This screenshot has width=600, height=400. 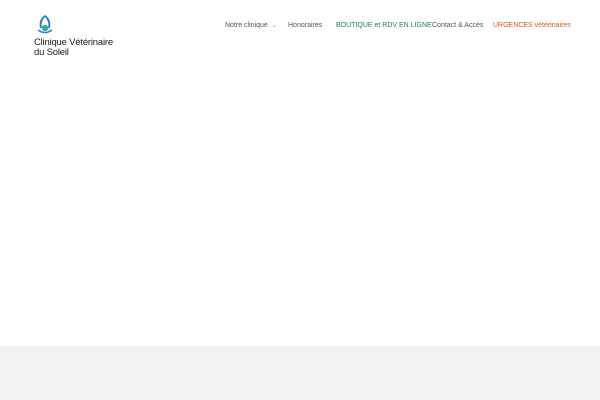 I want to click on nav-item-label: BOUTIQUE et RDV EN LIGNE, so click(x=384, y=25).